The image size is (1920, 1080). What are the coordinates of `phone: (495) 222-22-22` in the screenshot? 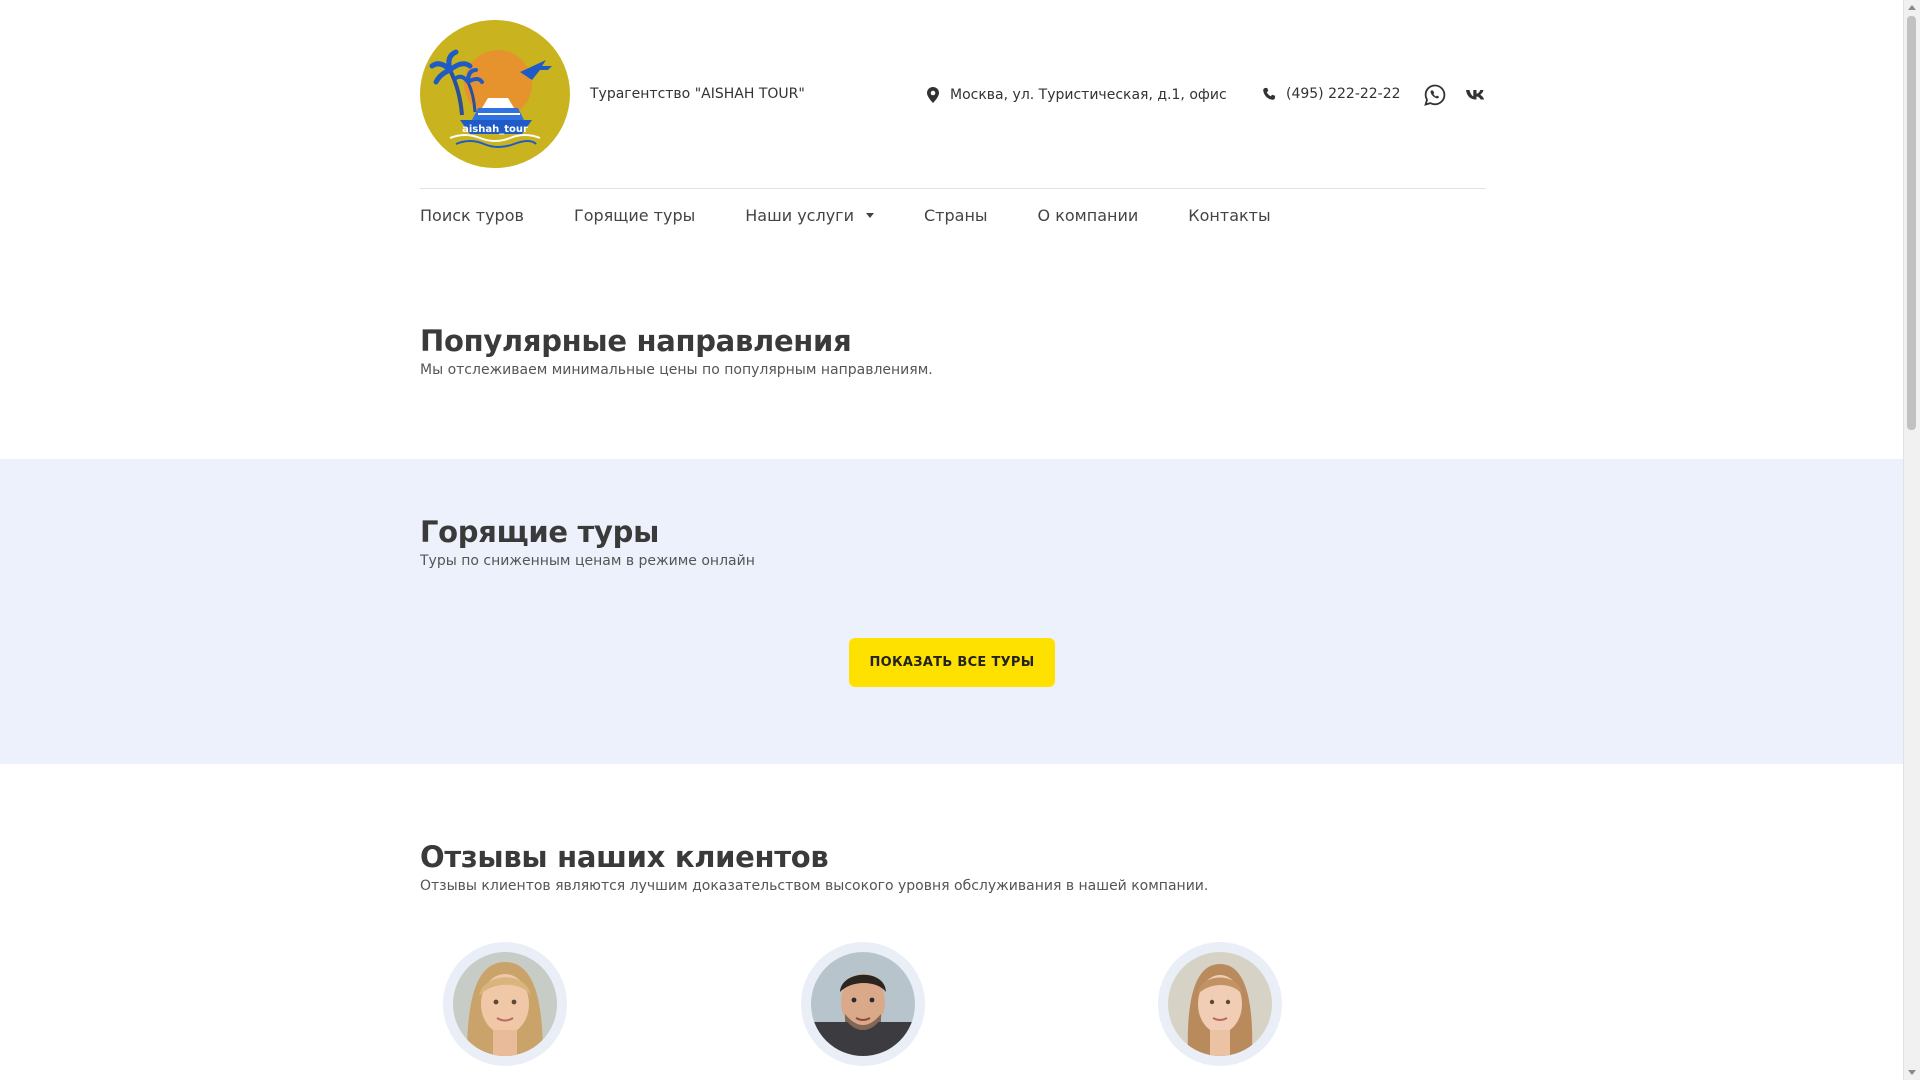 It's located at (1331, 94).